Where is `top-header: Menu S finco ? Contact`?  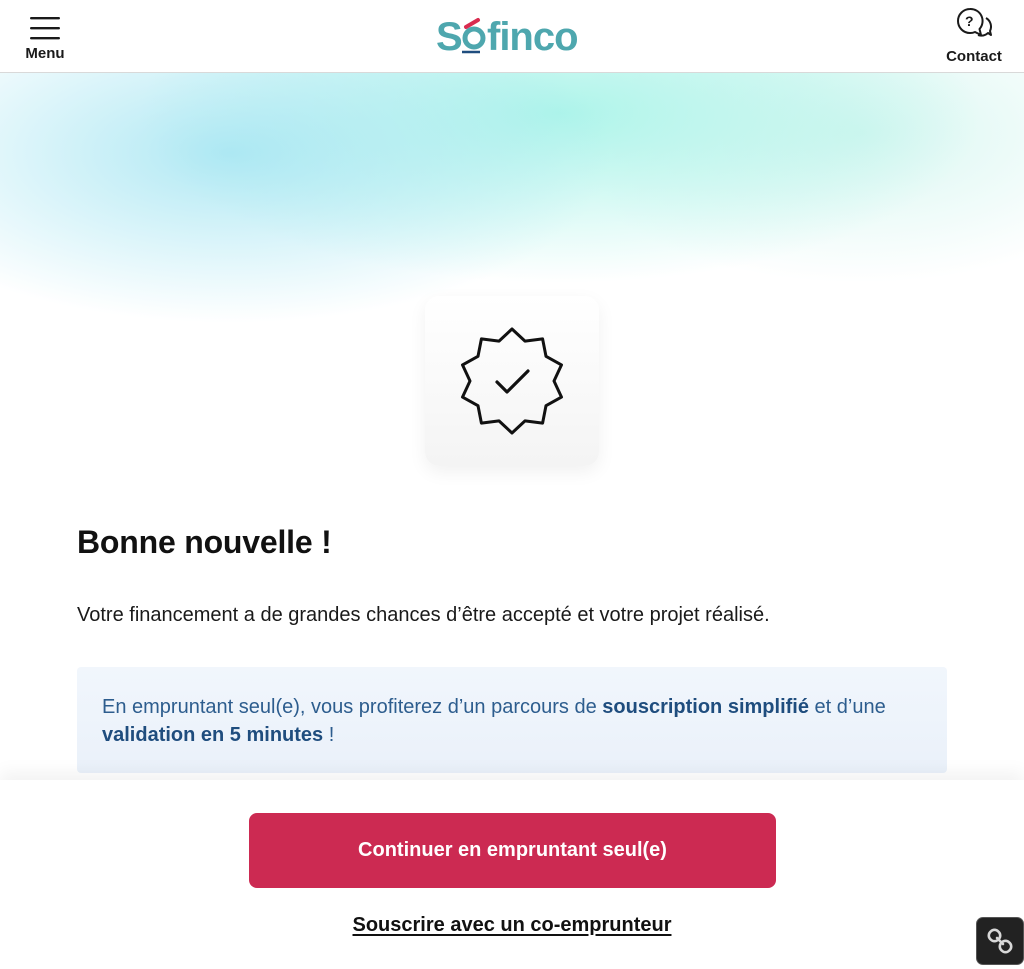 top-header: Menu S finco ? Contact is located at coordinates (512, 36).